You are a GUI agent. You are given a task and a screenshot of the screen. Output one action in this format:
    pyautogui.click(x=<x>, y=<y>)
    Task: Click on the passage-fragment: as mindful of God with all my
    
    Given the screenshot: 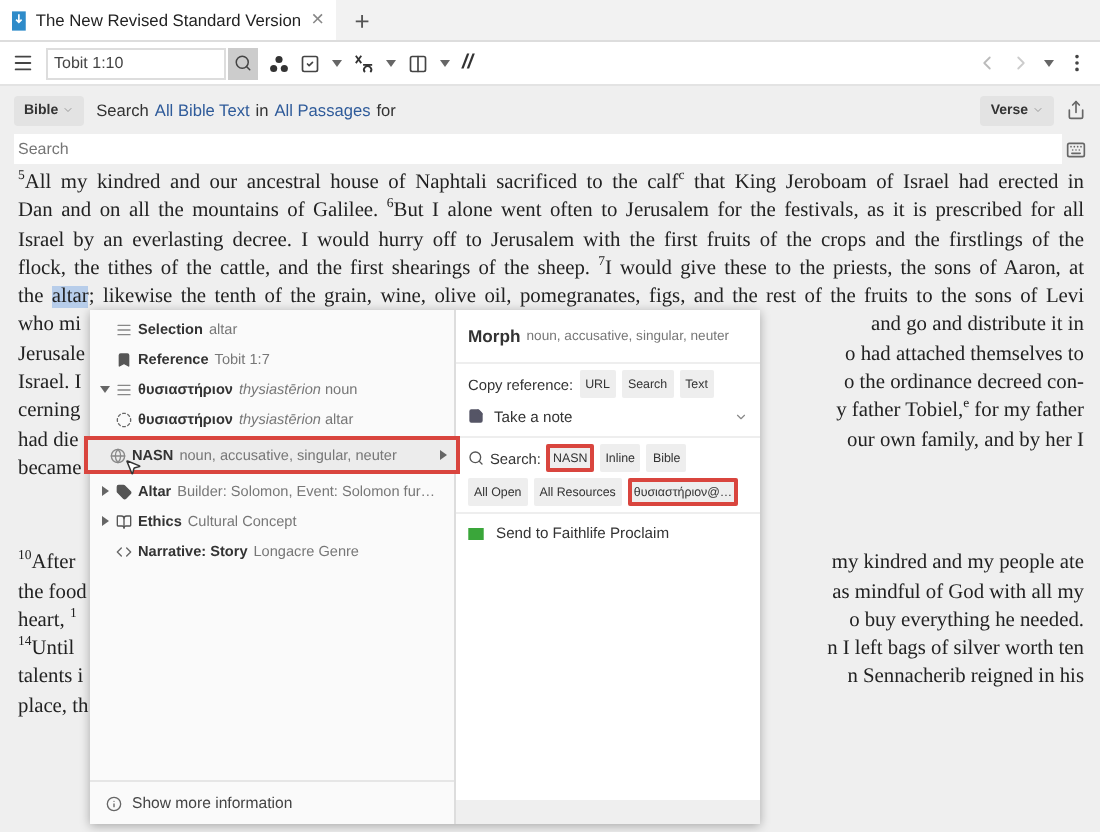 What is the action you would take?
    pyautogui.click(x=958, y=593)
    